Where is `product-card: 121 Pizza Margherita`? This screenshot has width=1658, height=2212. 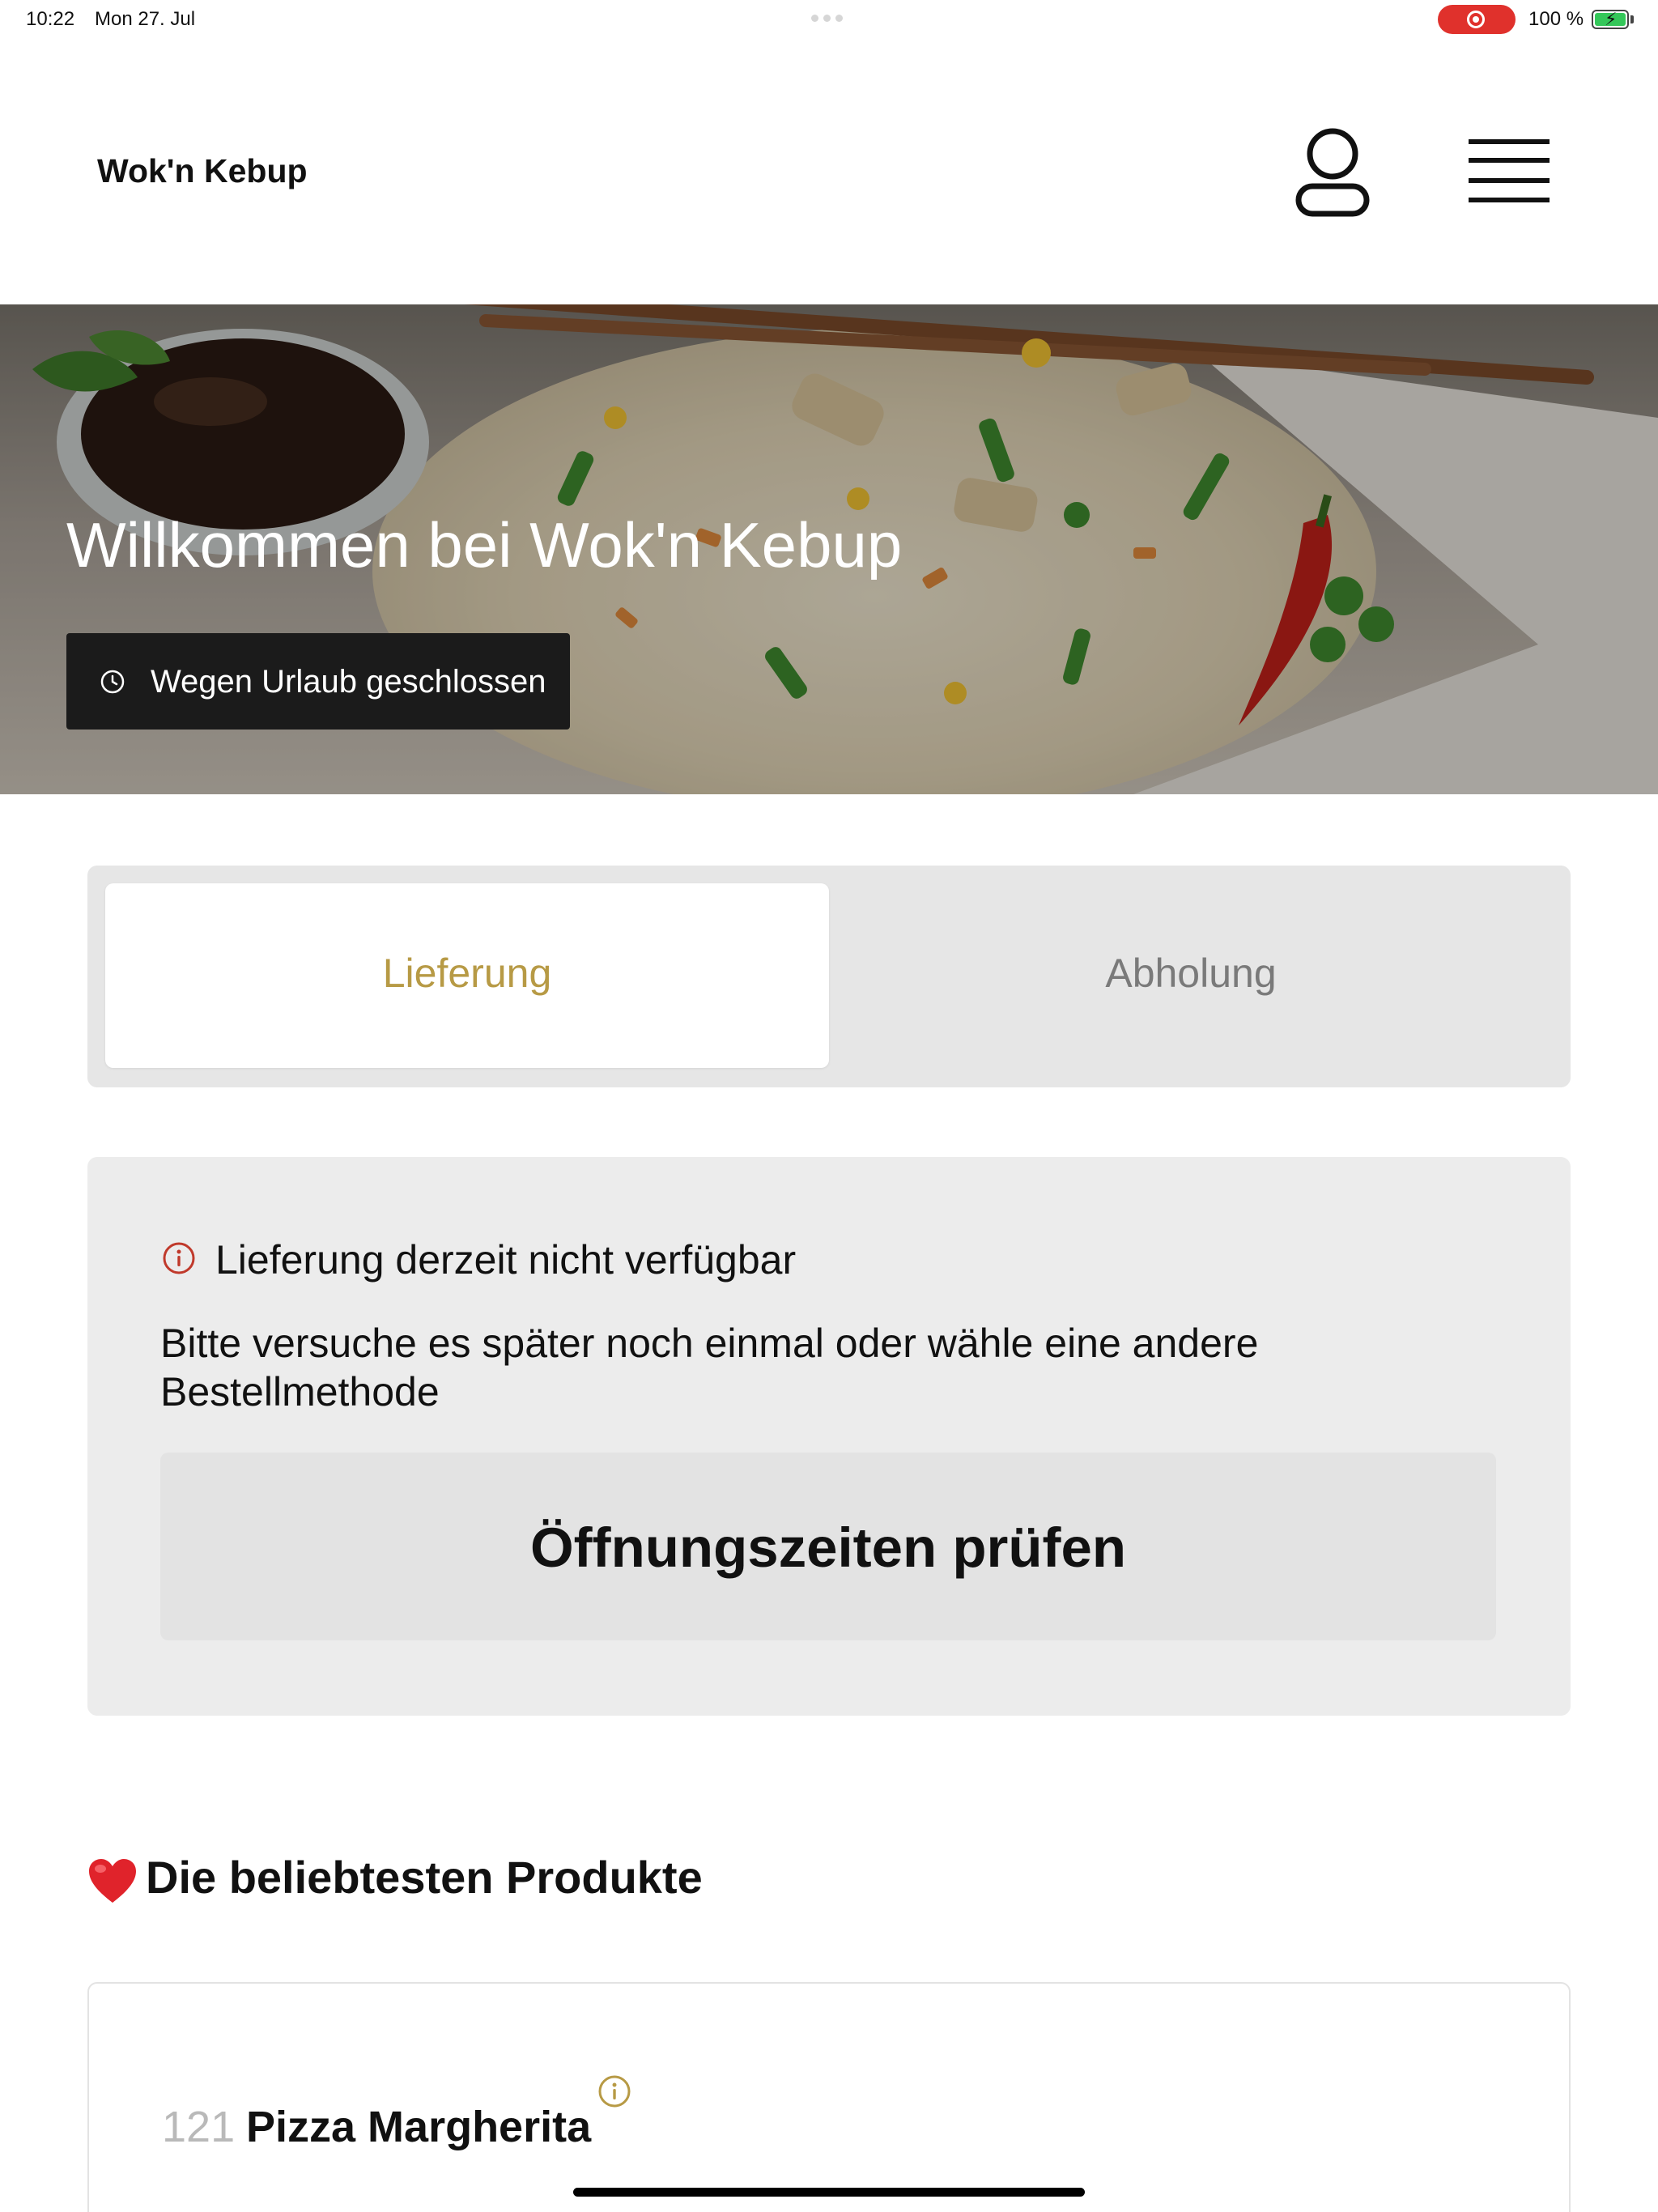
product-card: 121 Pizza Margherita is located at coordinates (829, 2097).